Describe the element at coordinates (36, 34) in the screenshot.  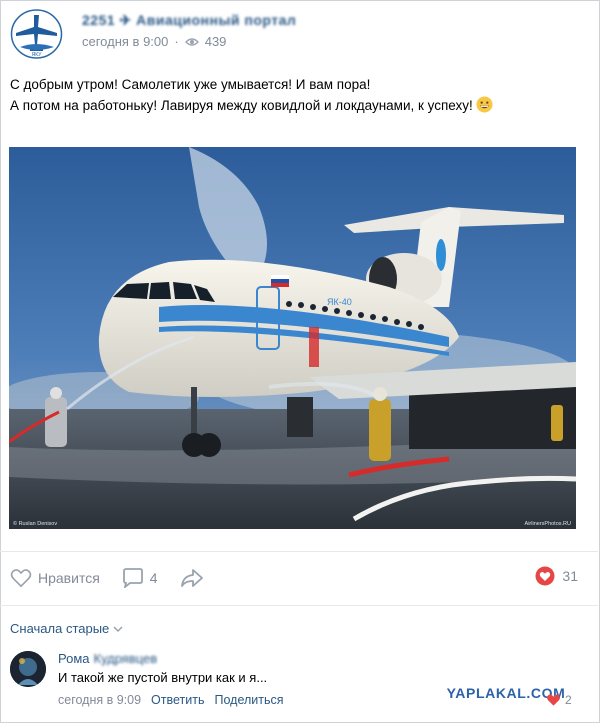
I see `group-avatar: ЯКУ` at that location.